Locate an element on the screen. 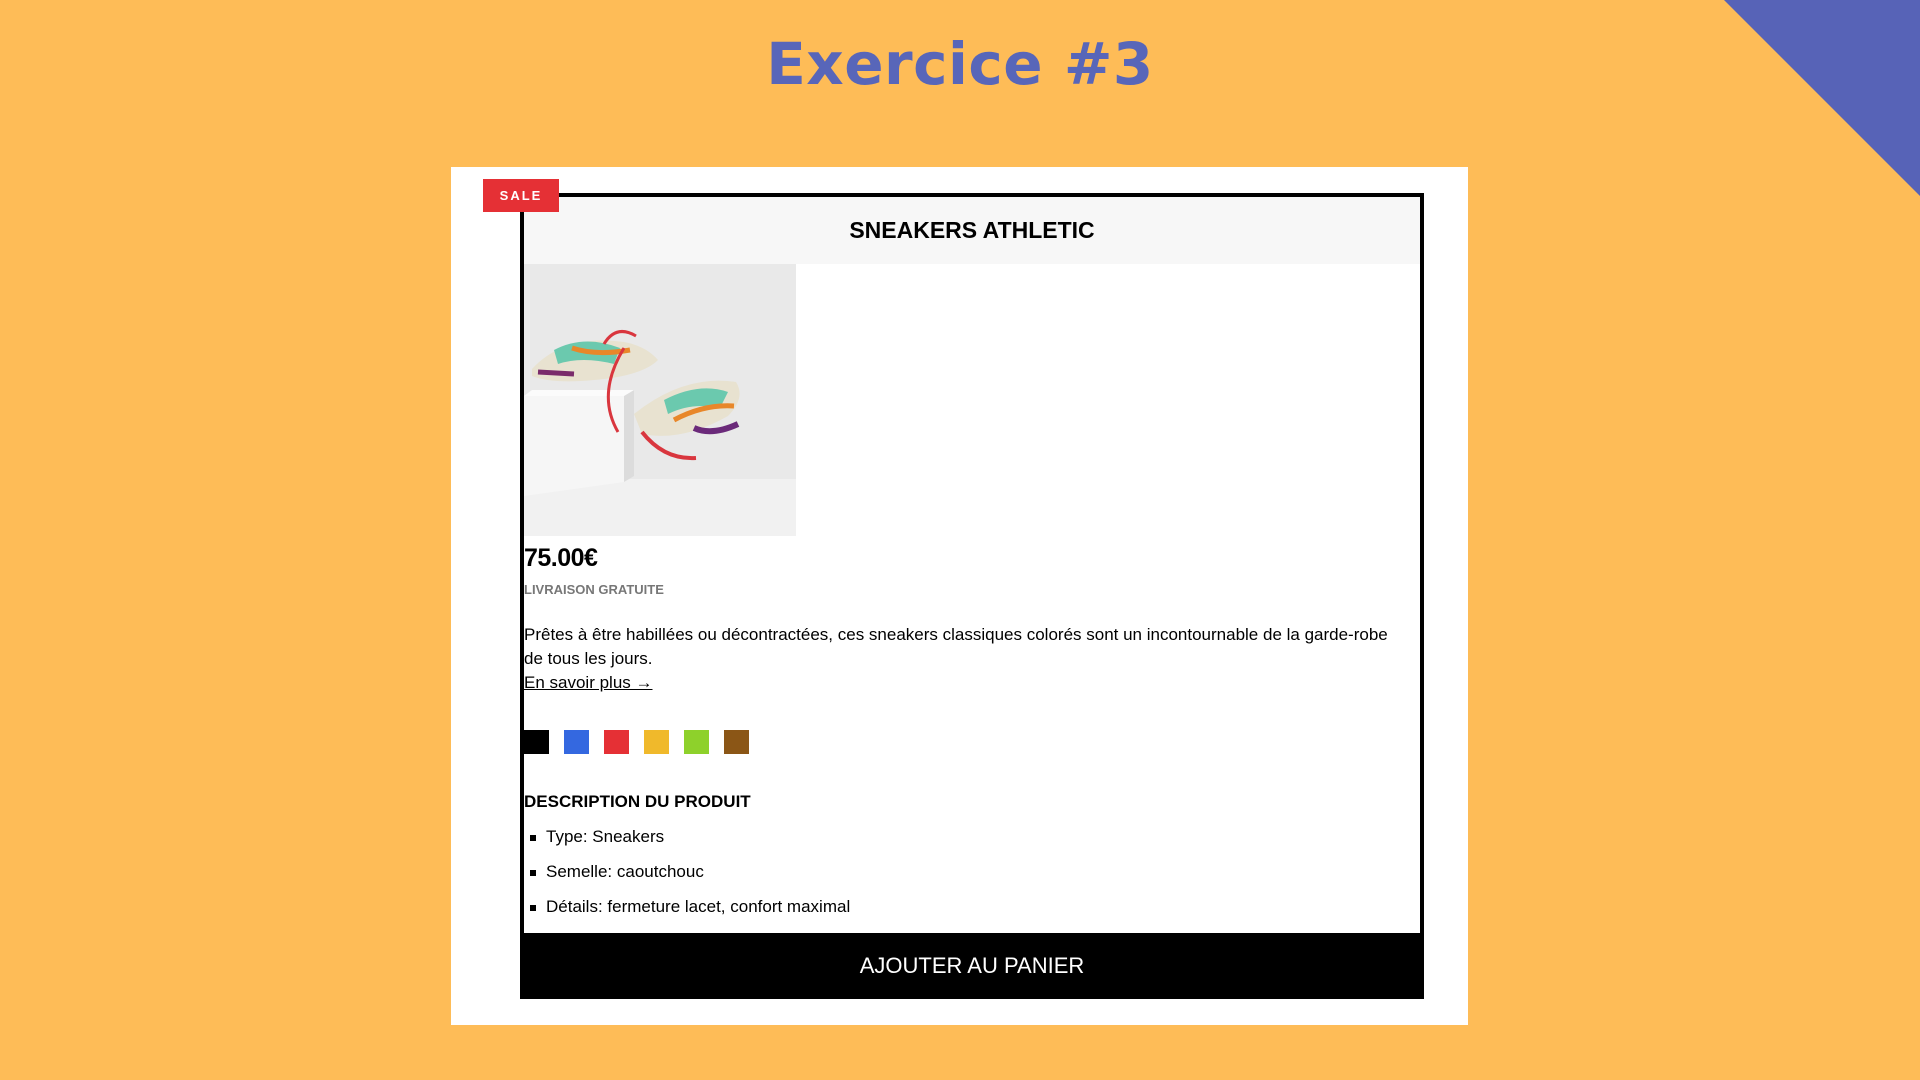 This screenshot has height=1080, width=1920. learn-more-link: En savoir plus → is located at coordinates (588, 683).